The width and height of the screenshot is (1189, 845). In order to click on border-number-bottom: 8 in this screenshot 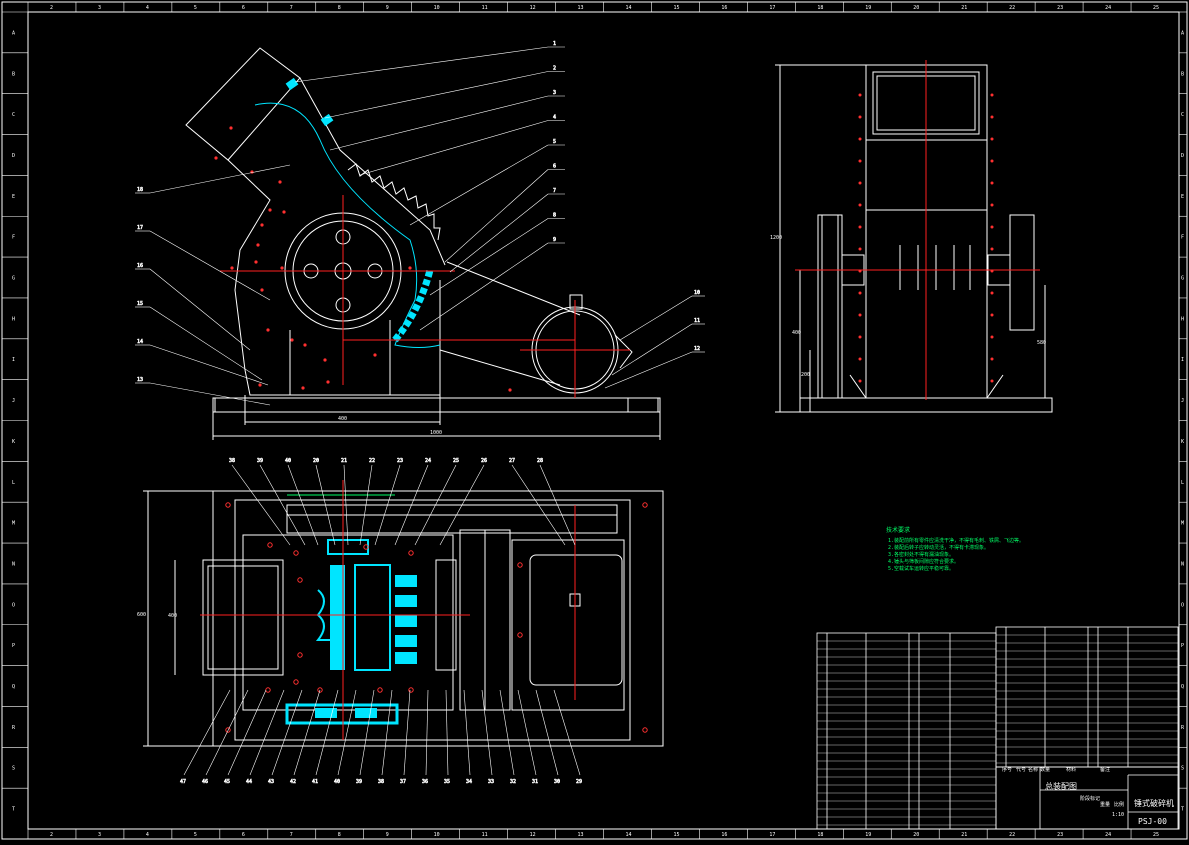, I will do `click(339, 835)`.